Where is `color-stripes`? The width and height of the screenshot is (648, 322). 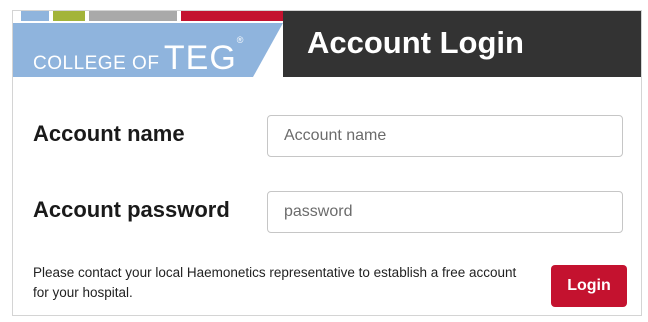
color-stripes is located at coordinates (148, 16).